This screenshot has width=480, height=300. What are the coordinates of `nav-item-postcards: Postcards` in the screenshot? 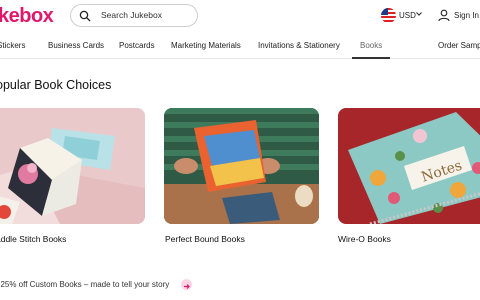 It's located at (137, 45).